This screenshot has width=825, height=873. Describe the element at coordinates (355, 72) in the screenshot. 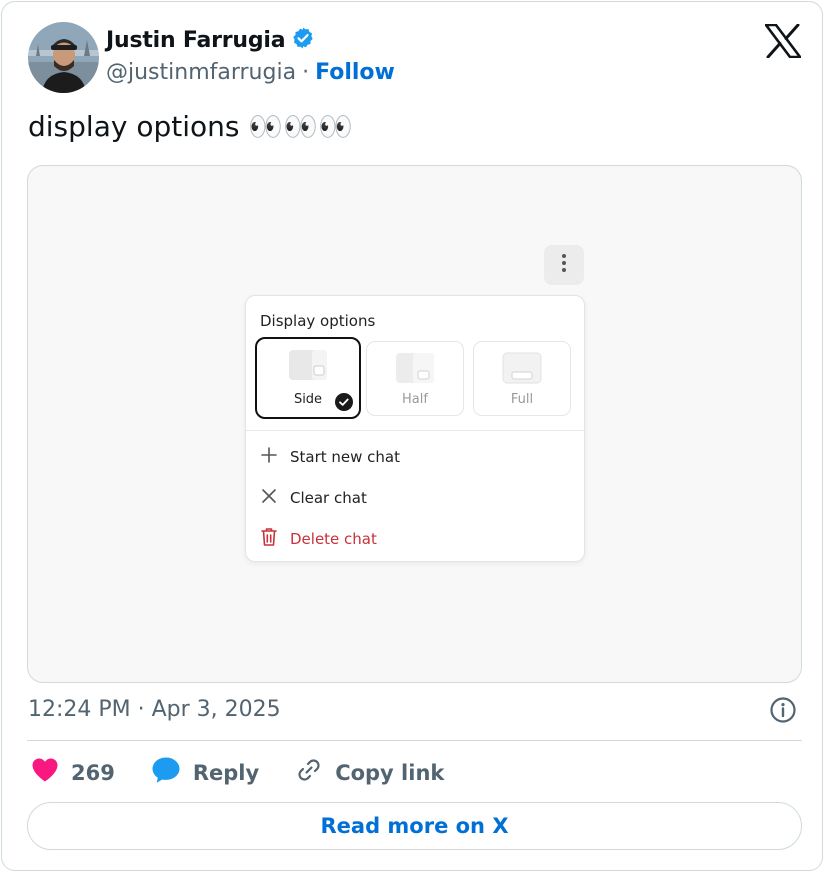

I see `follow-link: Follow` at that location.